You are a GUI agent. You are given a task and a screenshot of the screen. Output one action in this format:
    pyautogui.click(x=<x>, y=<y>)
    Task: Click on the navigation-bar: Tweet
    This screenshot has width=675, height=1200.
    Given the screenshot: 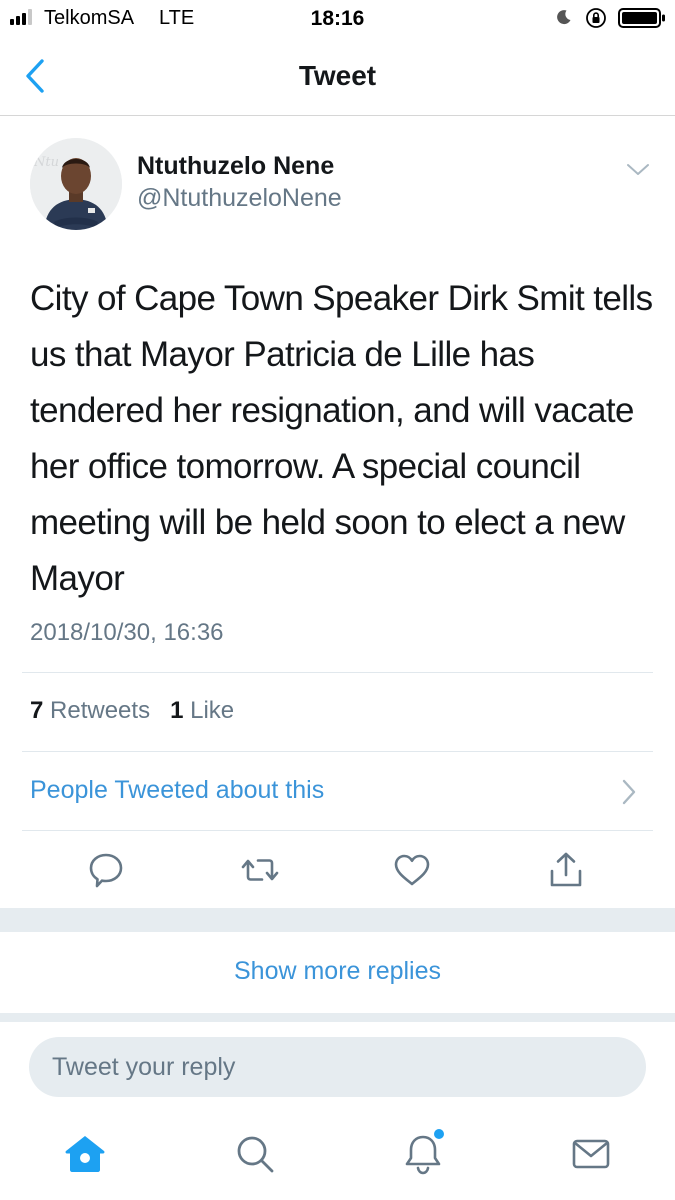 What is the action you would take?
    pyautogui.click(x=337, y=77)
    